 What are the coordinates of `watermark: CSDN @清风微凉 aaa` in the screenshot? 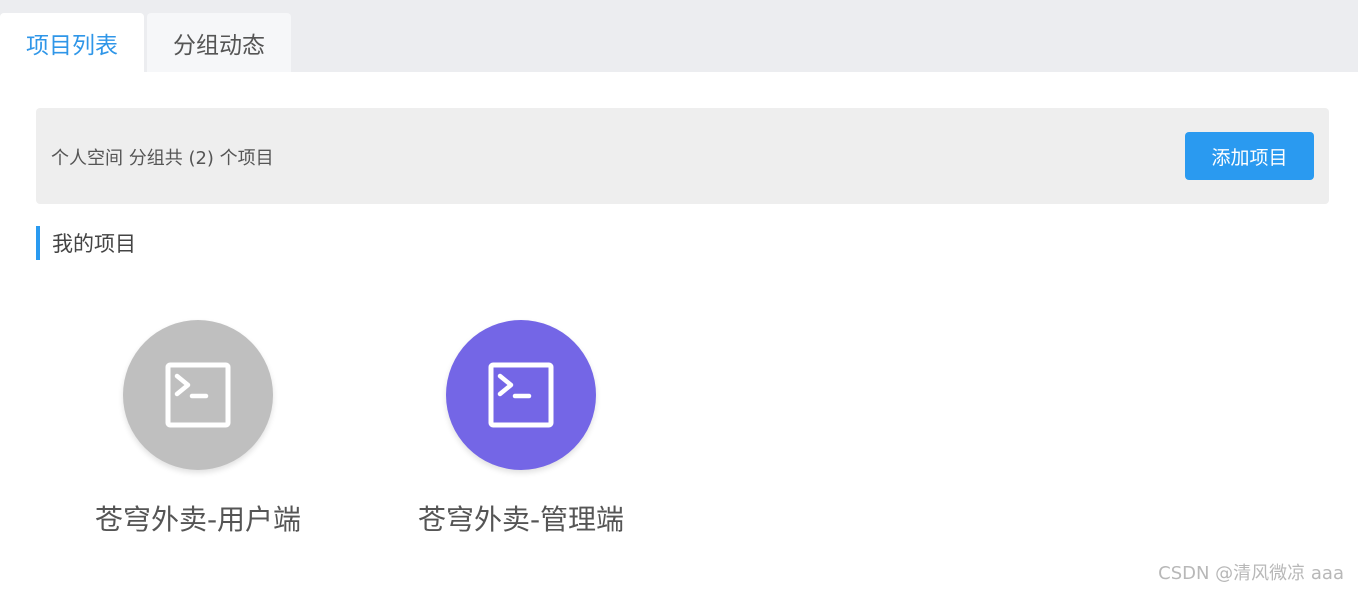 It's located at (1251, 573).